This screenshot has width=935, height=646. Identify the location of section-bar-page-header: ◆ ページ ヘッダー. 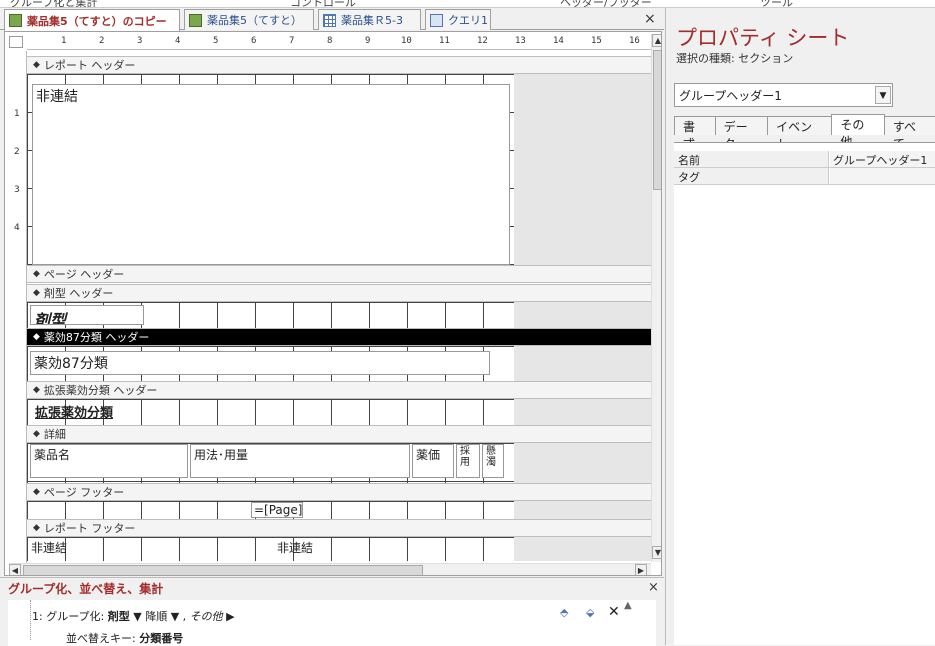
(339, 274).